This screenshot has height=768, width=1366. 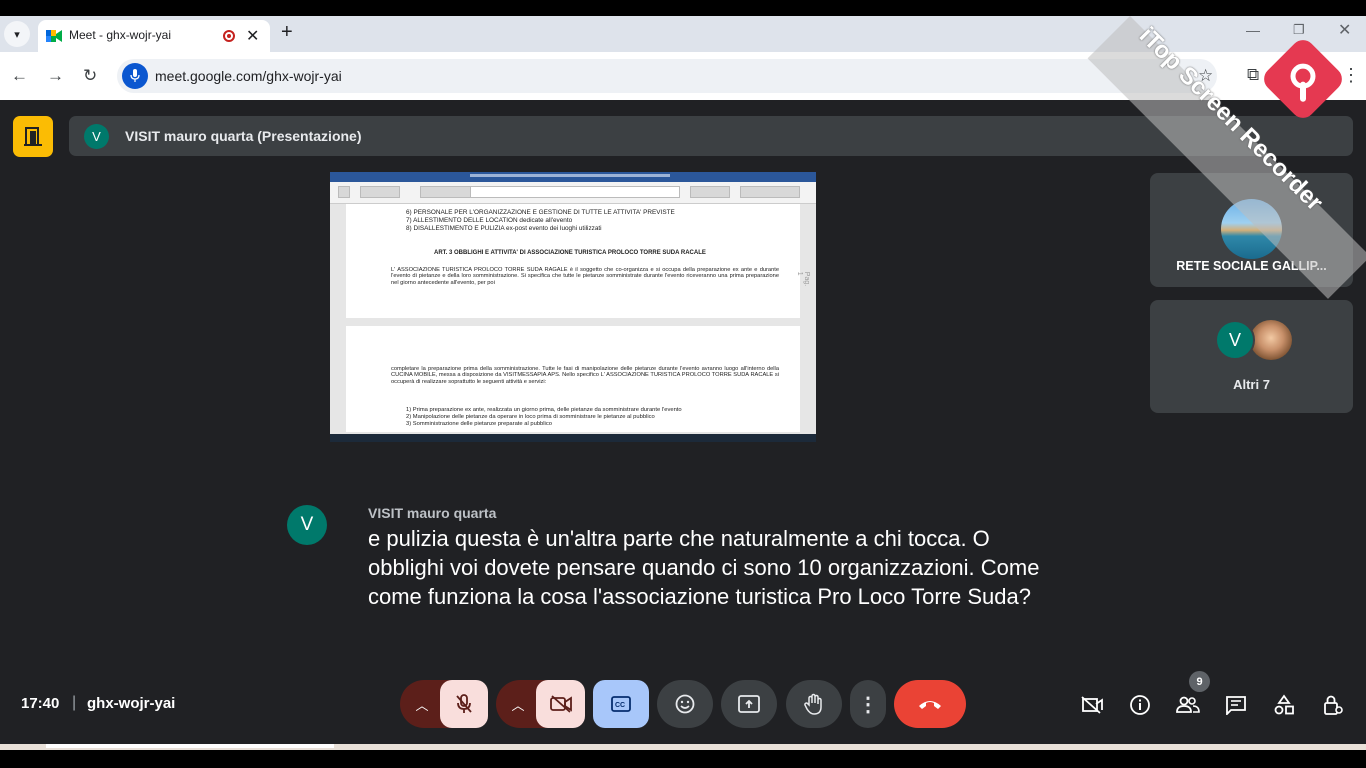 I want to click on caption-avatar: V, so click(x=307, y=525).